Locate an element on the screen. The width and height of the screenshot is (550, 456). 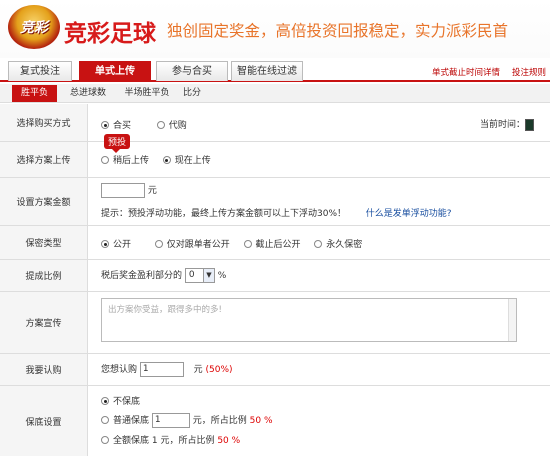
guarantee-opt3: 全额保底 1 元，所占比例 50 % is located at coordinates (170, 439).